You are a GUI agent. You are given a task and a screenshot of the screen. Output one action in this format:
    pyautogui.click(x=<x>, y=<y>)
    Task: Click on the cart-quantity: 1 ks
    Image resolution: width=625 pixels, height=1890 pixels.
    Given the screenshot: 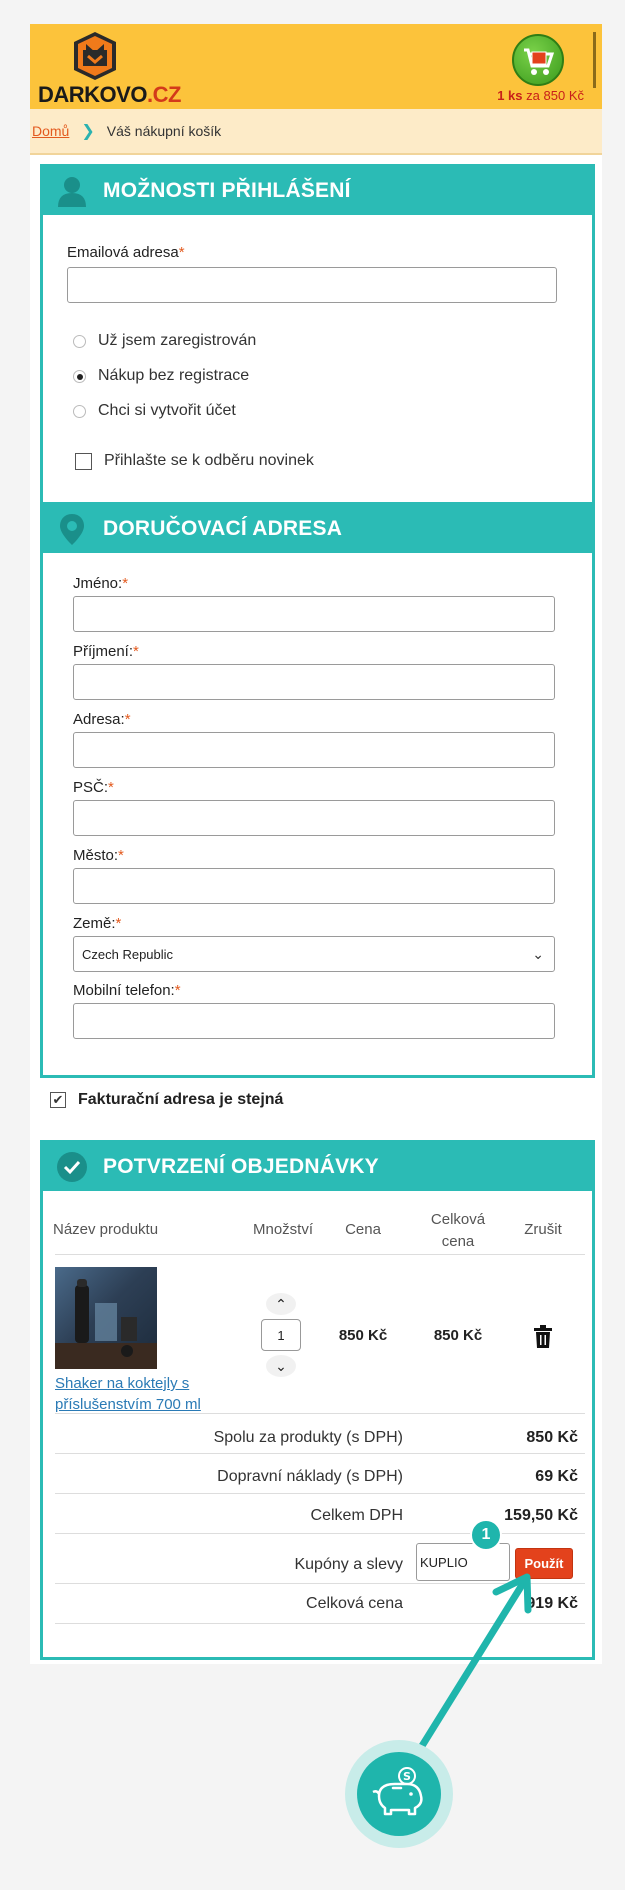 What is the action you would take?
    pyautogui.click(x=510, y=95)
    